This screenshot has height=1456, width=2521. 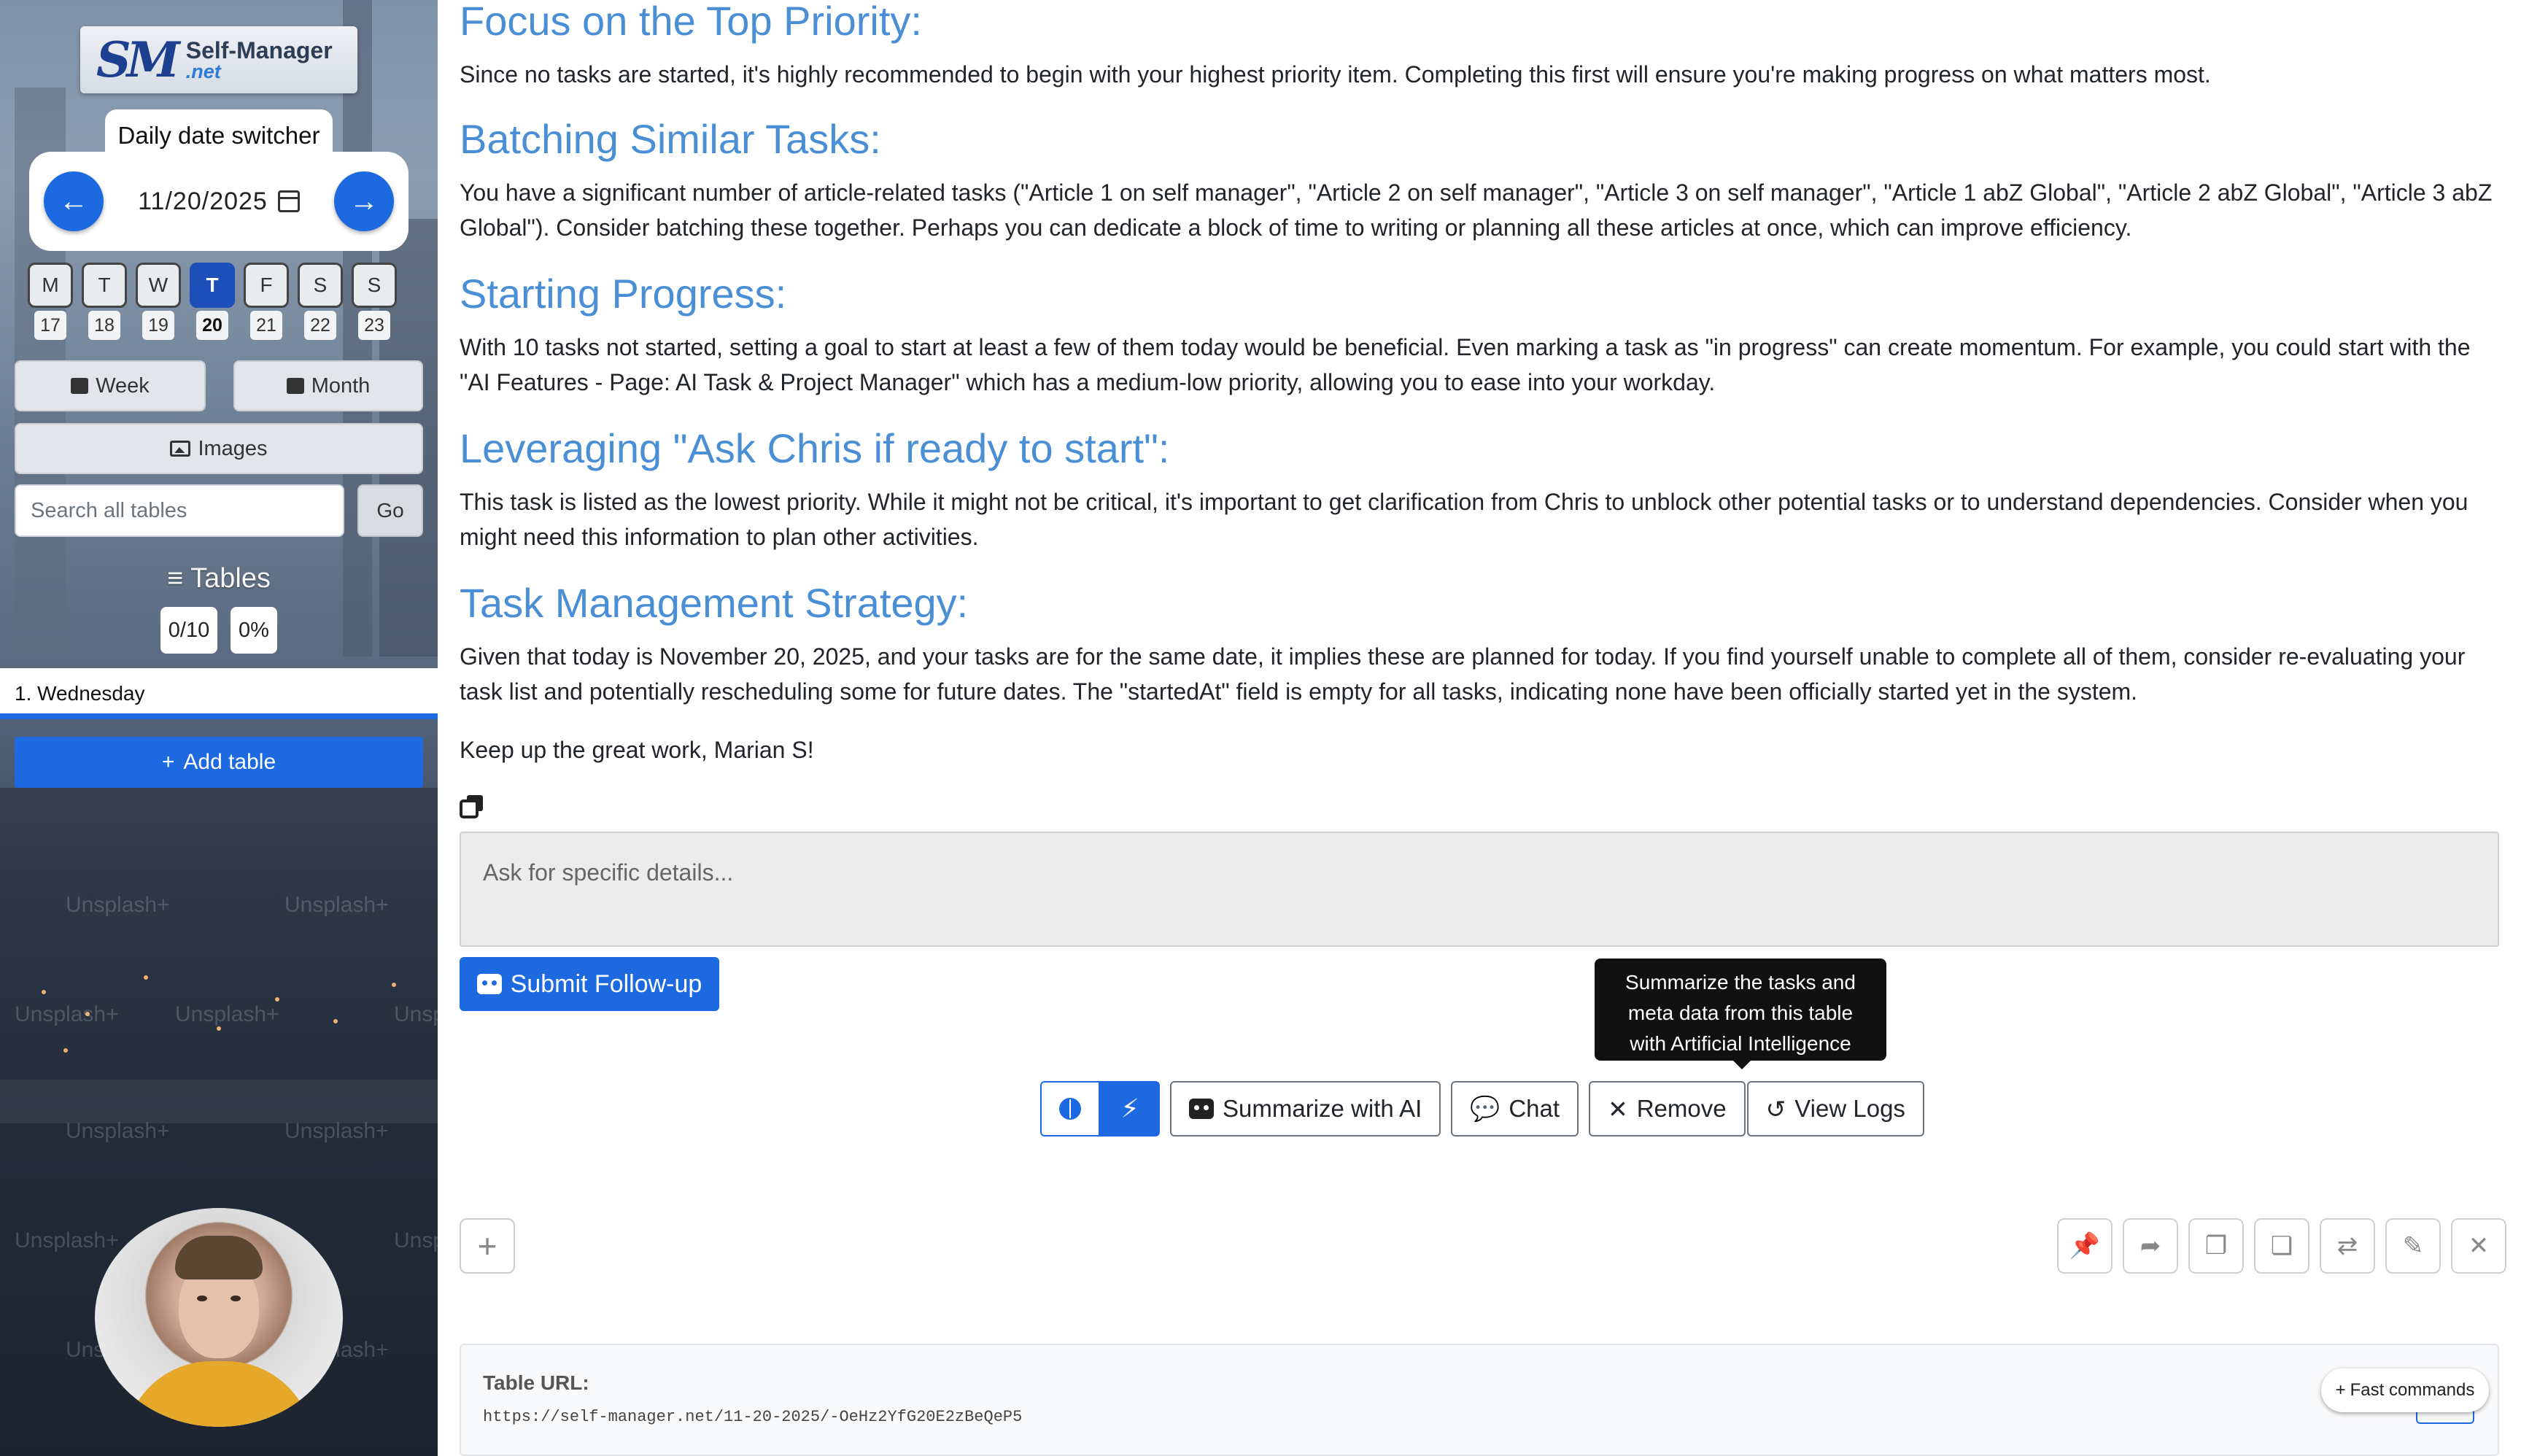 I want to click on summary-heading: Focus on the Top Priority:, so click(x=691, y=22).